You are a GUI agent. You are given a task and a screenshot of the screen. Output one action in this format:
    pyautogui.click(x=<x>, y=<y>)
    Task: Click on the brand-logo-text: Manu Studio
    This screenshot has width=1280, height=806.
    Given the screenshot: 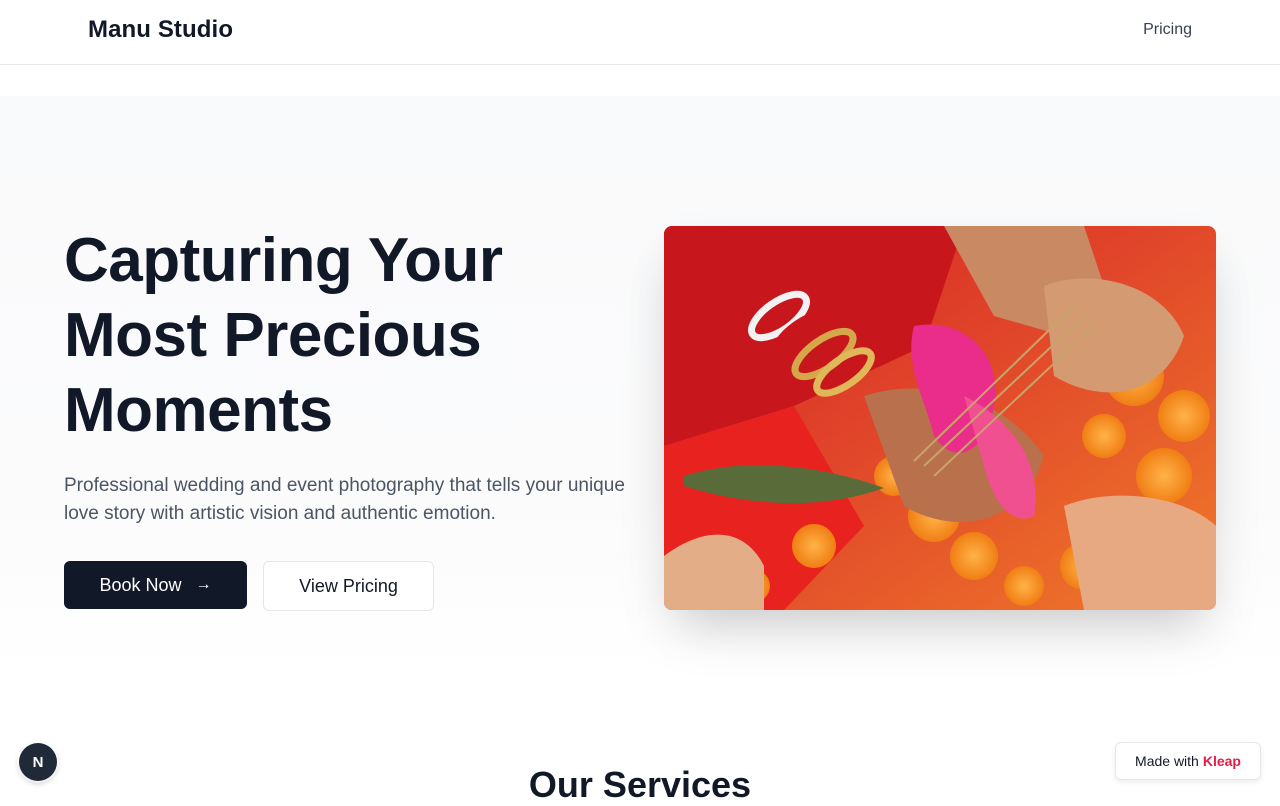 What is the action you would take?
    pyautogui.click(x=160, y=30)
    